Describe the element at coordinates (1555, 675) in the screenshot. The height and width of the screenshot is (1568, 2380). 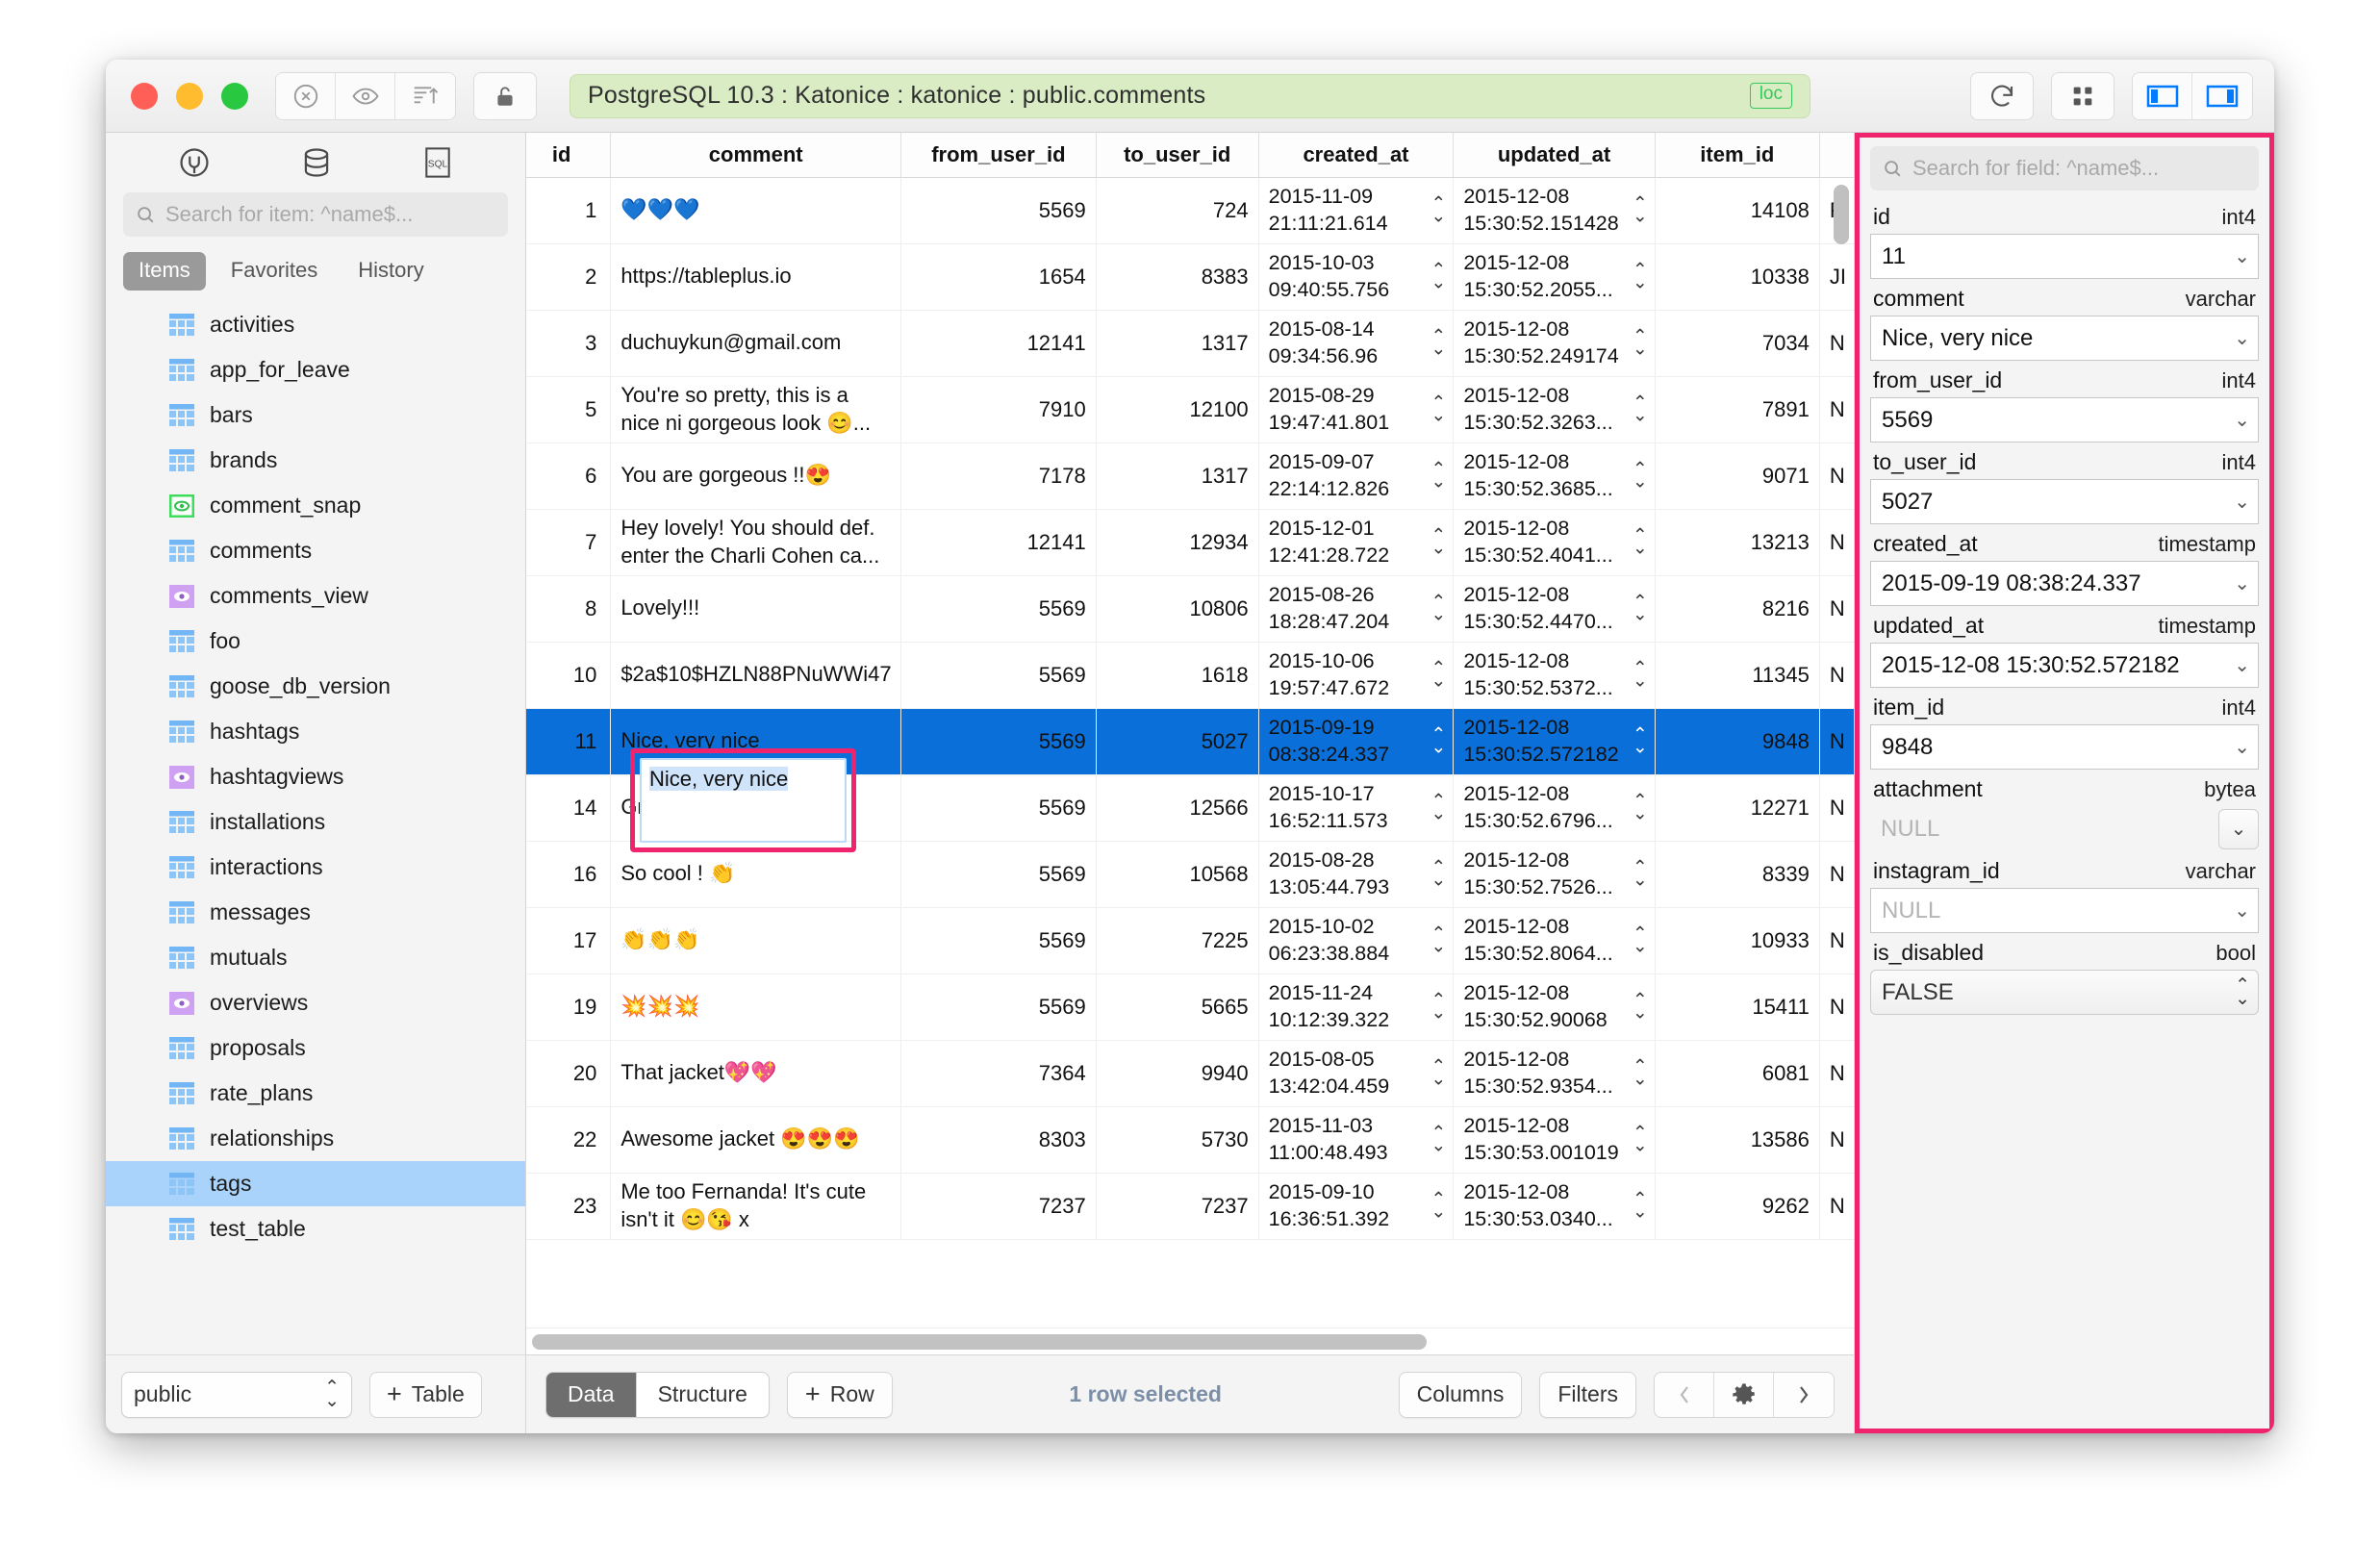
I see `cell-updated-at: 2015-12-08 15:30:52.5372... ⌃ ⌄` at that location.